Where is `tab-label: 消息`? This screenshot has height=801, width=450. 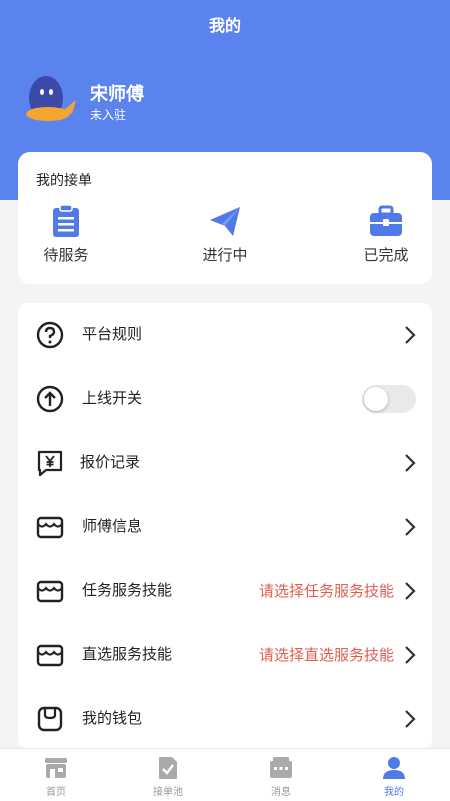
tab-label: 消息 is located at coordinates (281, 792).